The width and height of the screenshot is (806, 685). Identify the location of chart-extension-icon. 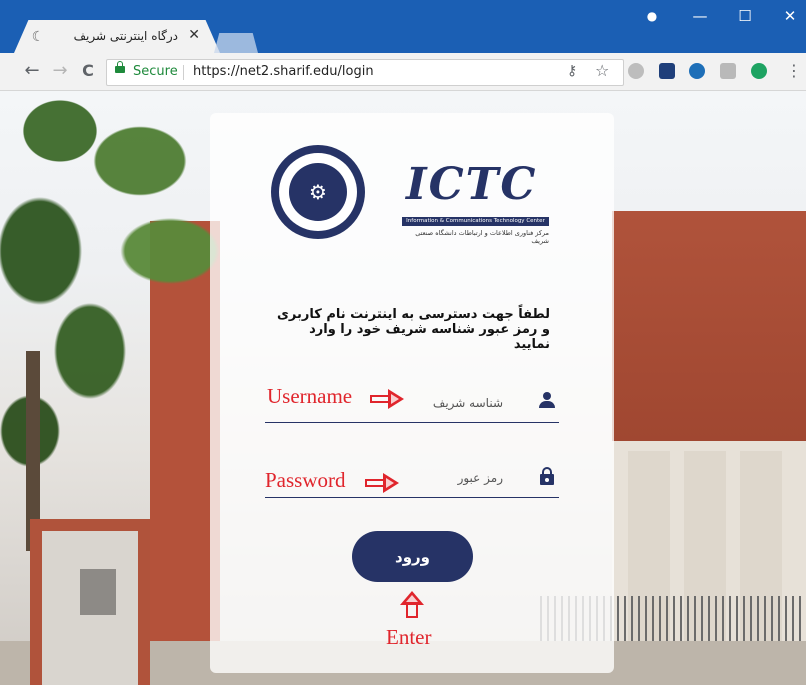
(667, 71).